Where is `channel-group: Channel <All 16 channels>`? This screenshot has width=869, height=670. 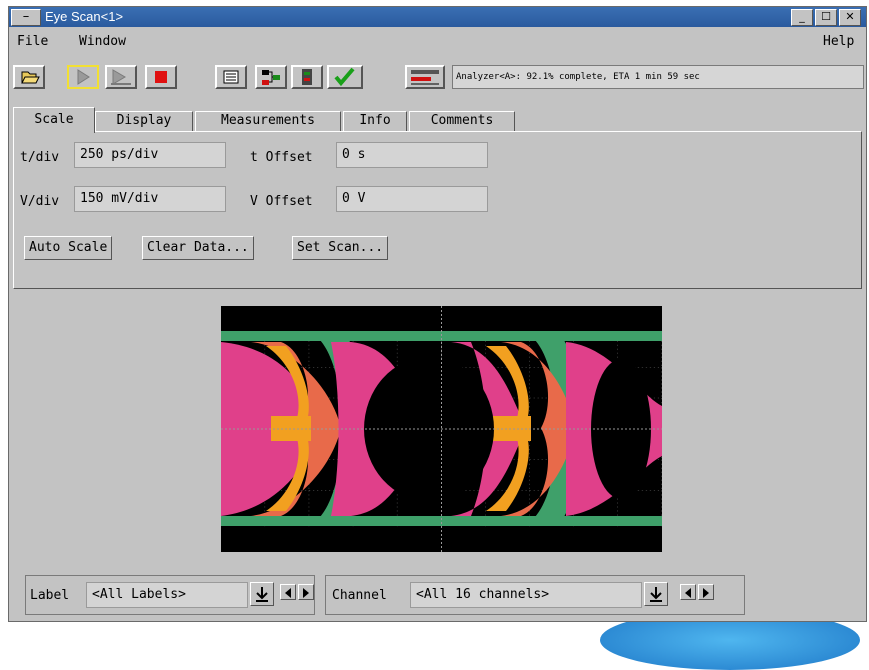
channel-group: Channel <All 16 channels> is located at coordinates (535, 595).